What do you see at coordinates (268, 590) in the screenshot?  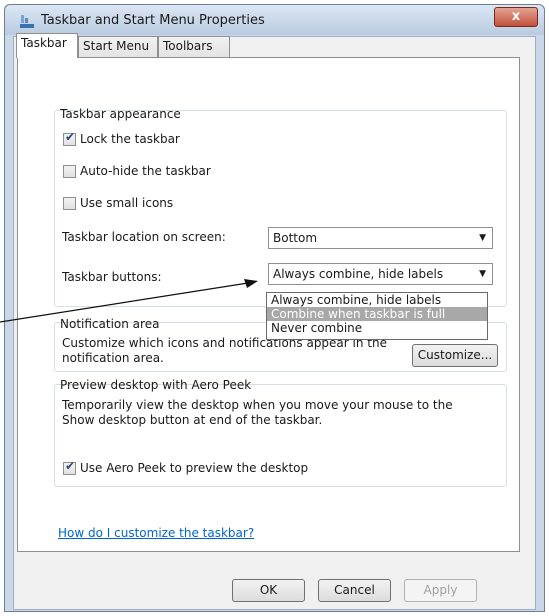 I see `ok-button: OK` at bounding box center [268, 590].